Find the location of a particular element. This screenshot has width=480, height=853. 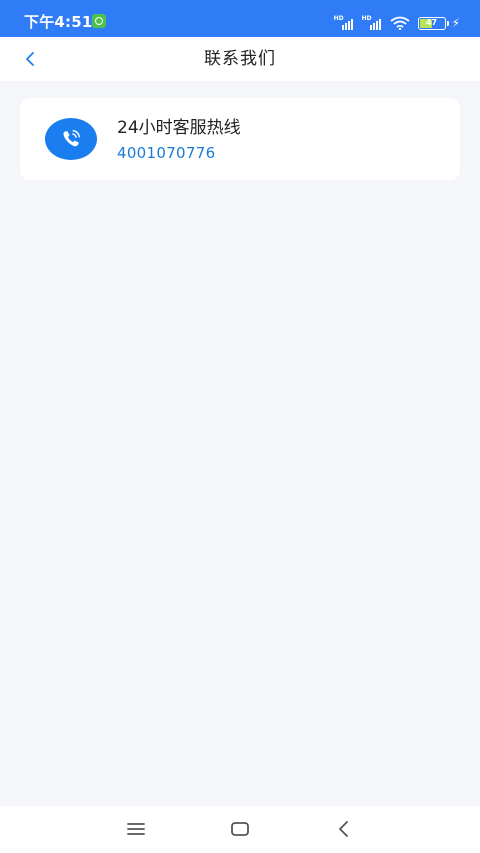

system-navigation-bar is located at coordinates (240, 829).